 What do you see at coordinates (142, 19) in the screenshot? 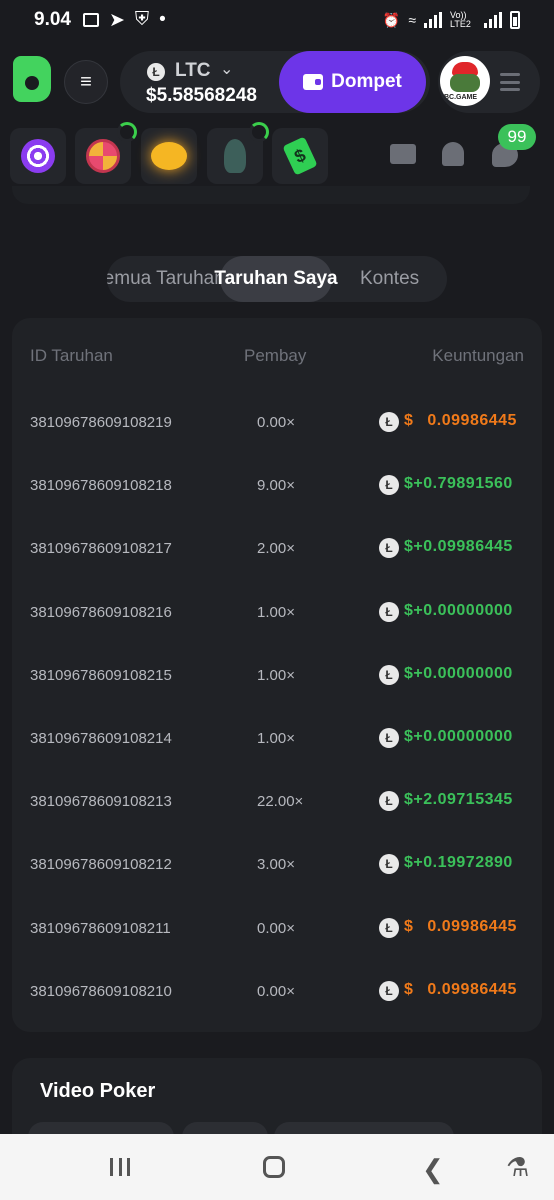
I see `shield-icon: ⛨` at bounding box center [142, 19].